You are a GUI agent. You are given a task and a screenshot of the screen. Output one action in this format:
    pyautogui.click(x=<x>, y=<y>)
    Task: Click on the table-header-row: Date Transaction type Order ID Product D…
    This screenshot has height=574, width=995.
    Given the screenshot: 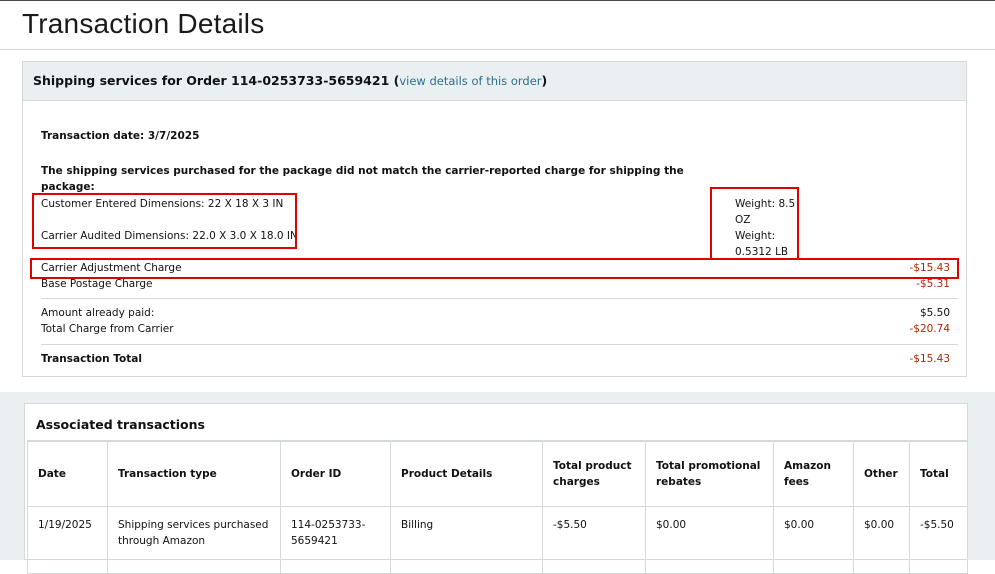 What is the action you would take?
    pyautogui.click(x=497, y=473)
    